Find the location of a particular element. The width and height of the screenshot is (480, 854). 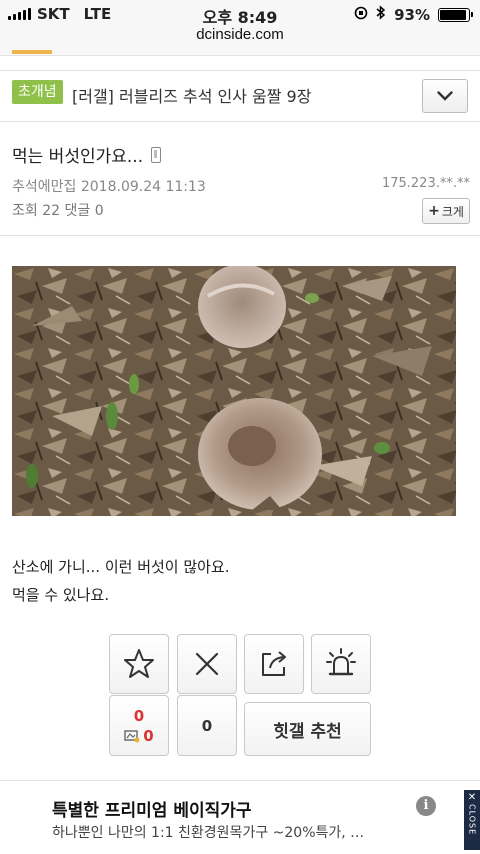

ad-title: 특별한 프리미엄 베이직가구 is located at coordinates (152, 808).